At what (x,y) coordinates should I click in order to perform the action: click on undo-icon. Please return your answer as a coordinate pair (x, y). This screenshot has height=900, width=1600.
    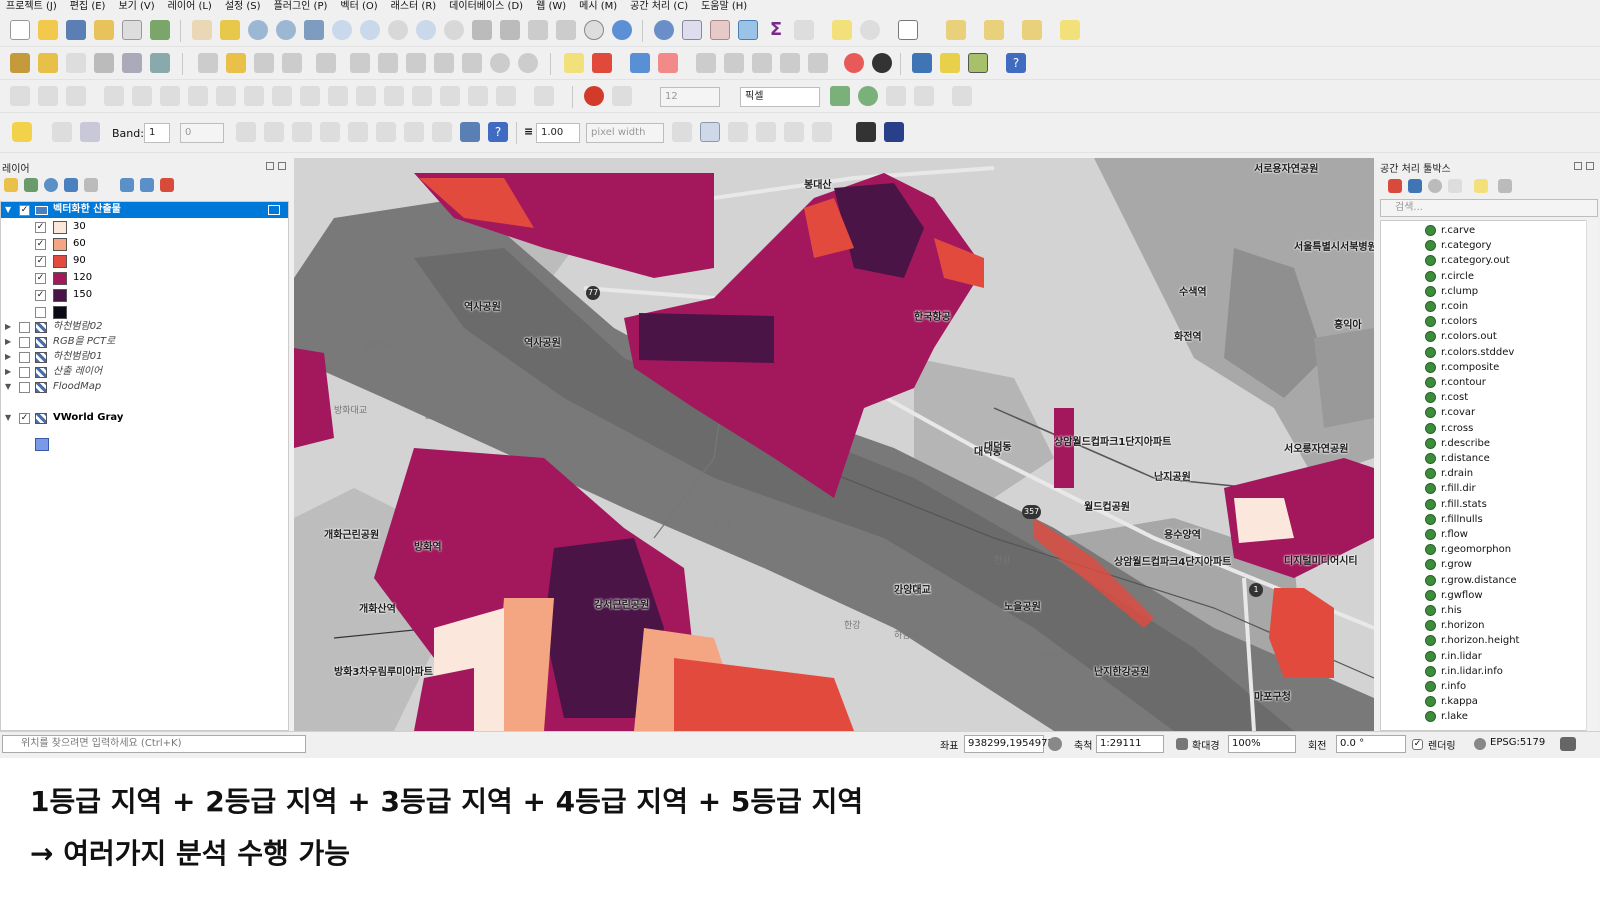
    Looking at the image, I should click on (500, 63).